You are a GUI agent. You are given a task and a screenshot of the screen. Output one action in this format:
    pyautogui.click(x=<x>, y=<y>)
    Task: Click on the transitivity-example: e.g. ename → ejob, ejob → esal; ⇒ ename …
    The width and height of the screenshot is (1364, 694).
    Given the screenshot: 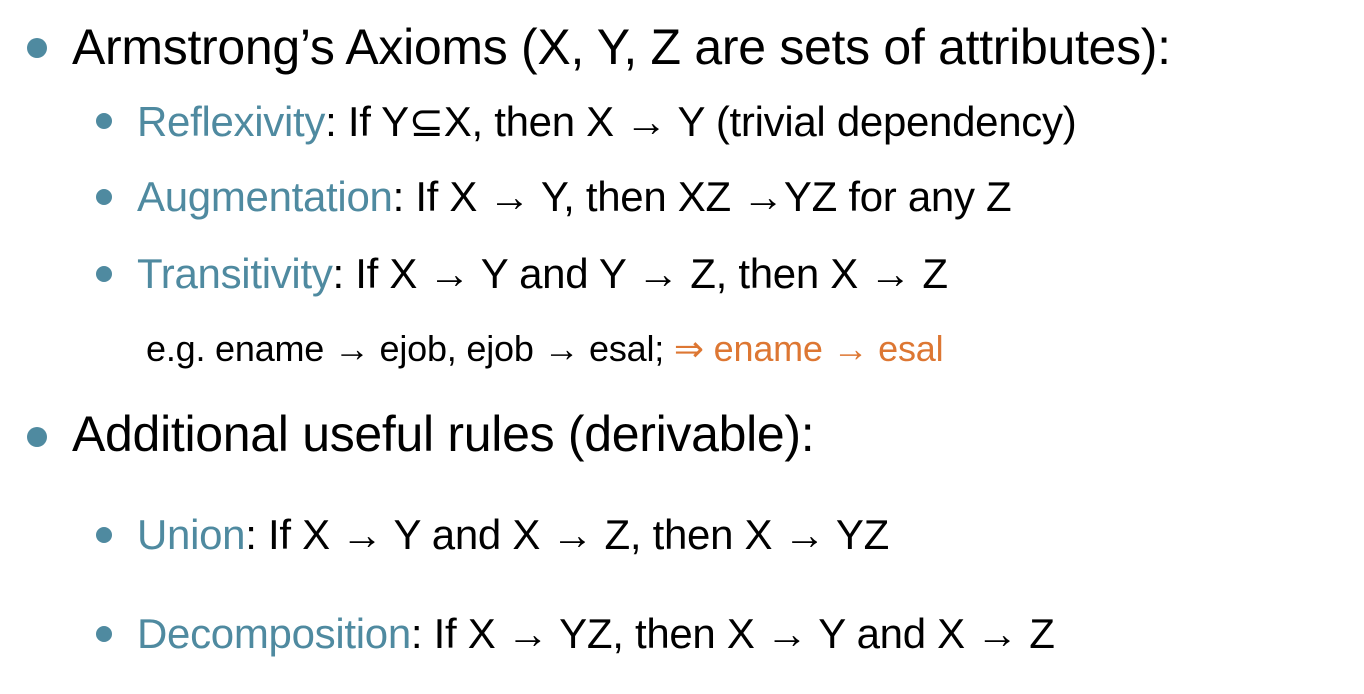 What is the action you would take?
    pyautogui.click(x=545, y=349)
    